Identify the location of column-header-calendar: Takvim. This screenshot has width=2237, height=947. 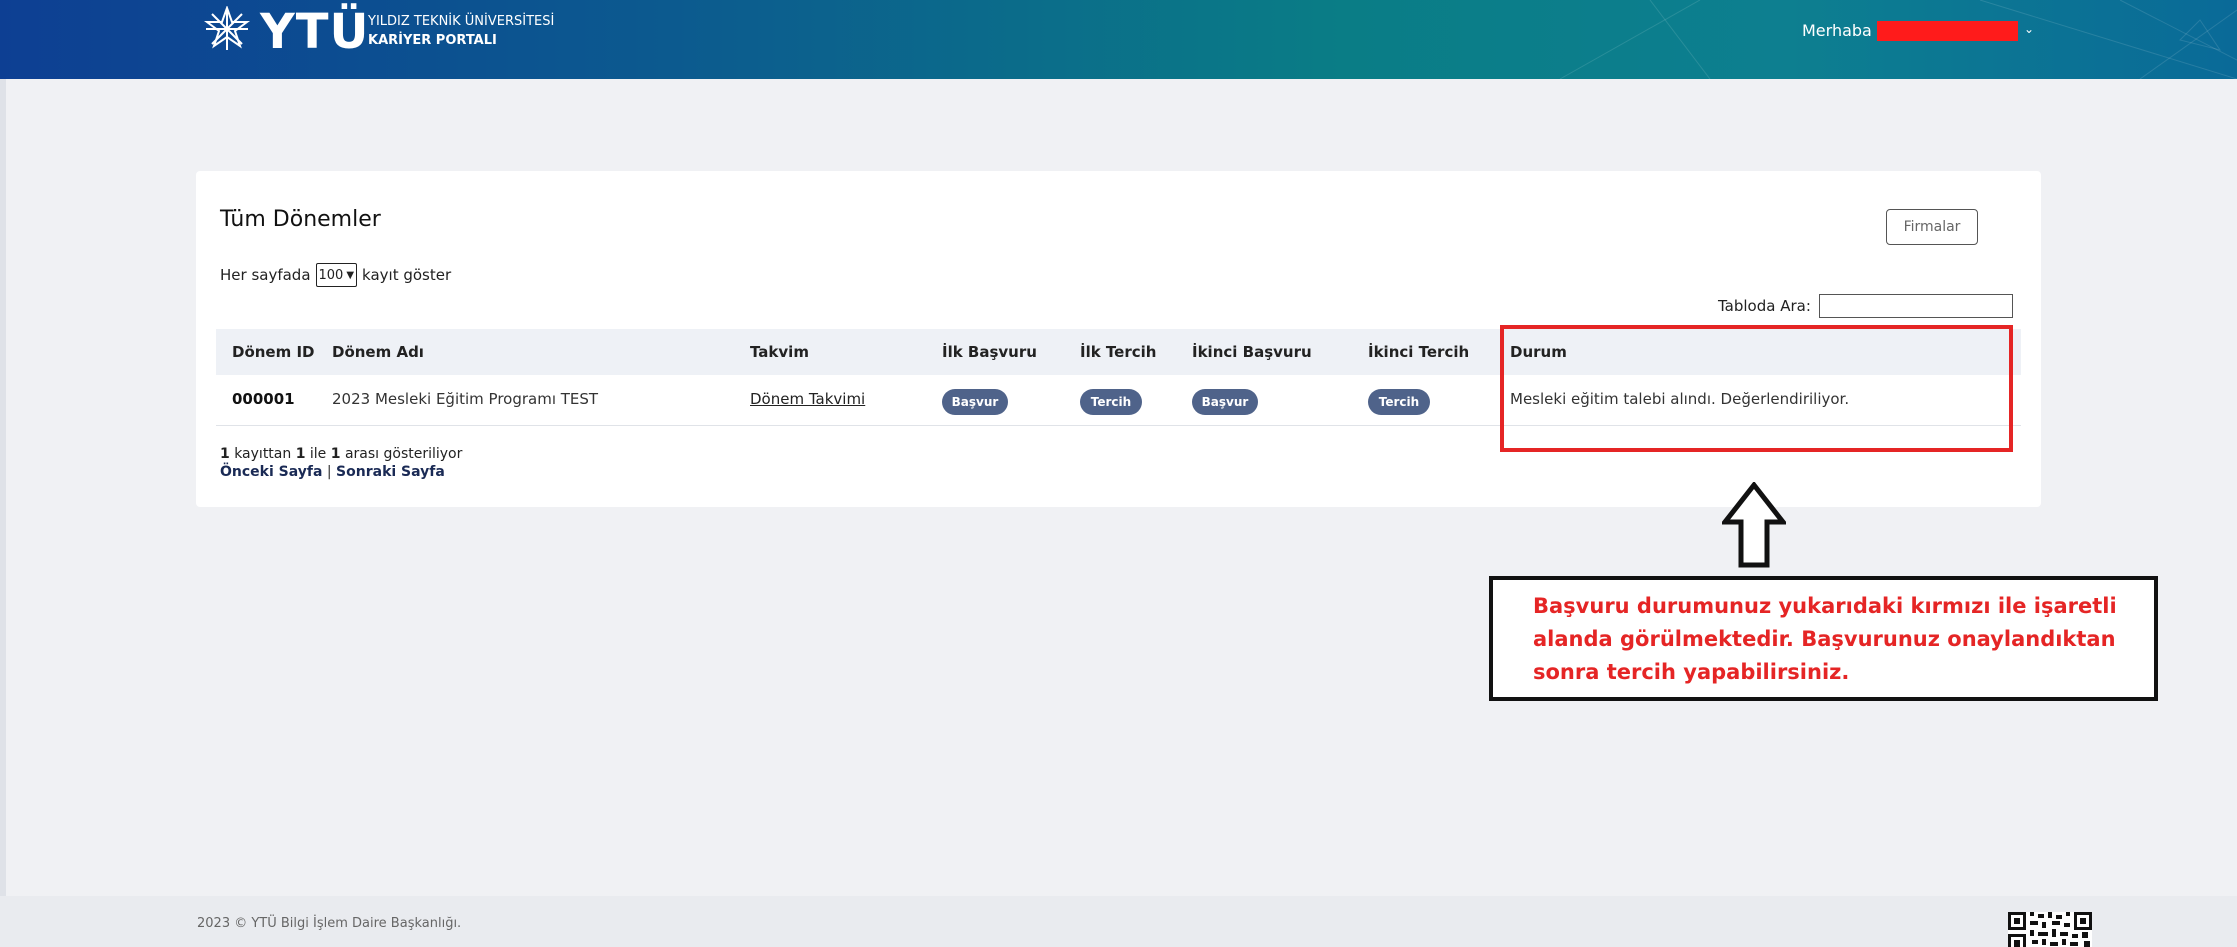
(779, 352).